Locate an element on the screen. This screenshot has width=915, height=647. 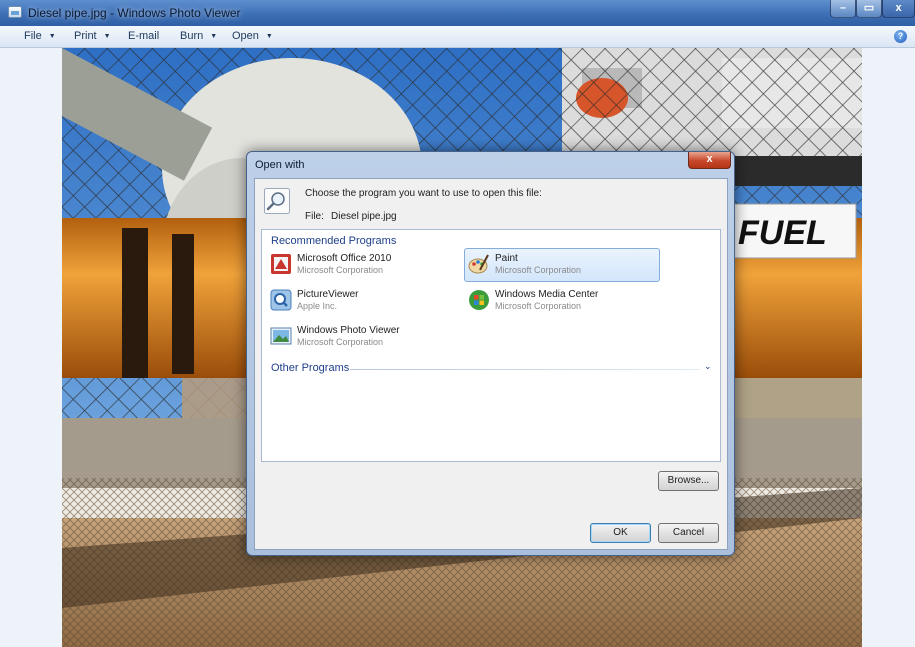
paint-icon is located at coordinates (478, 264).